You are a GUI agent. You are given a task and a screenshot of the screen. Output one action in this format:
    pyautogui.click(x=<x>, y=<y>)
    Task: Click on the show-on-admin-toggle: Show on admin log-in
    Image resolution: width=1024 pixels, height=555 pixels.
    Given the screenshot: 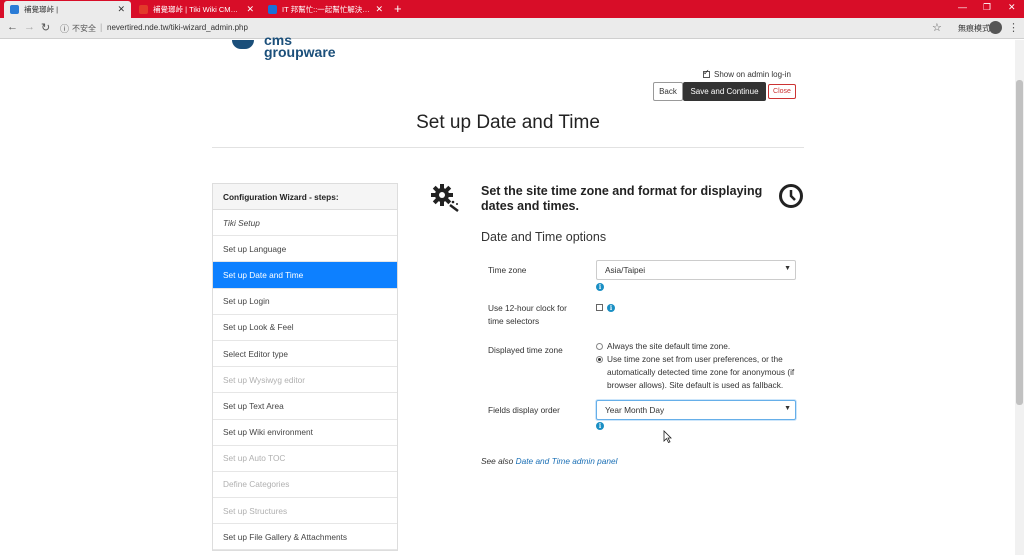 What is the action you would take?
    pyautogui.click(x=747, y=73)
    